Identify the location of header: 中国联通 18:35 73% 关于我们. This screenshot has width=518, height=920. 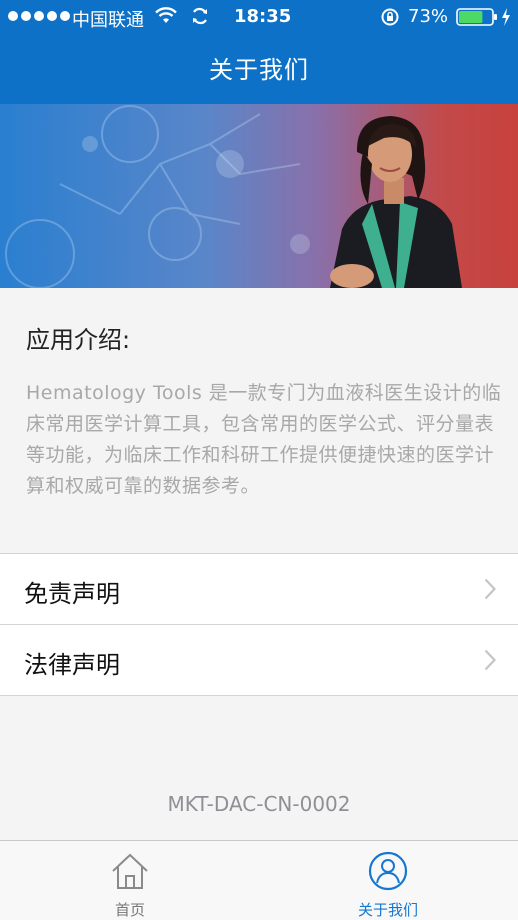
(259, 52).